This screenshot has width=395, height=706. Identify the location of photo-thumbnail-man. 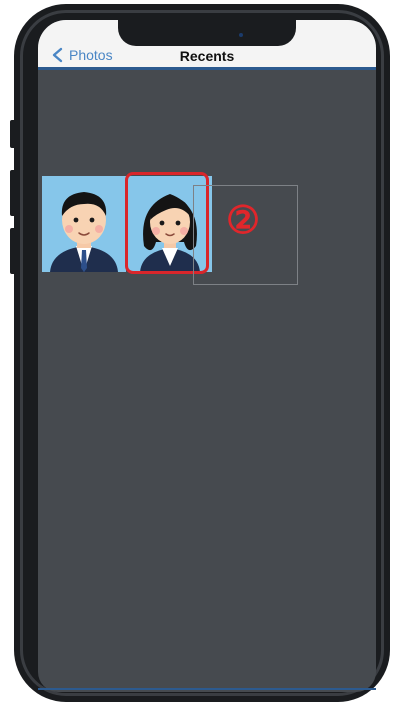
(84, 224).